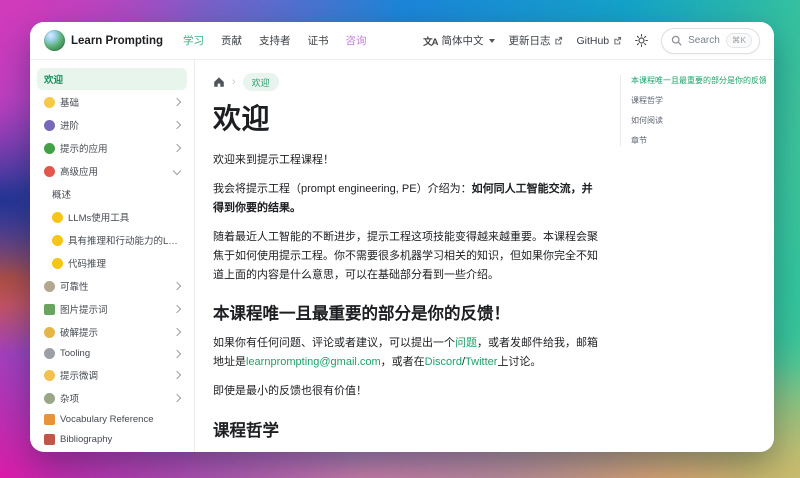 The height and width of the screenshot is (478, 800). I want to click on learn-prompting-logo-icon, so click(54, 40).